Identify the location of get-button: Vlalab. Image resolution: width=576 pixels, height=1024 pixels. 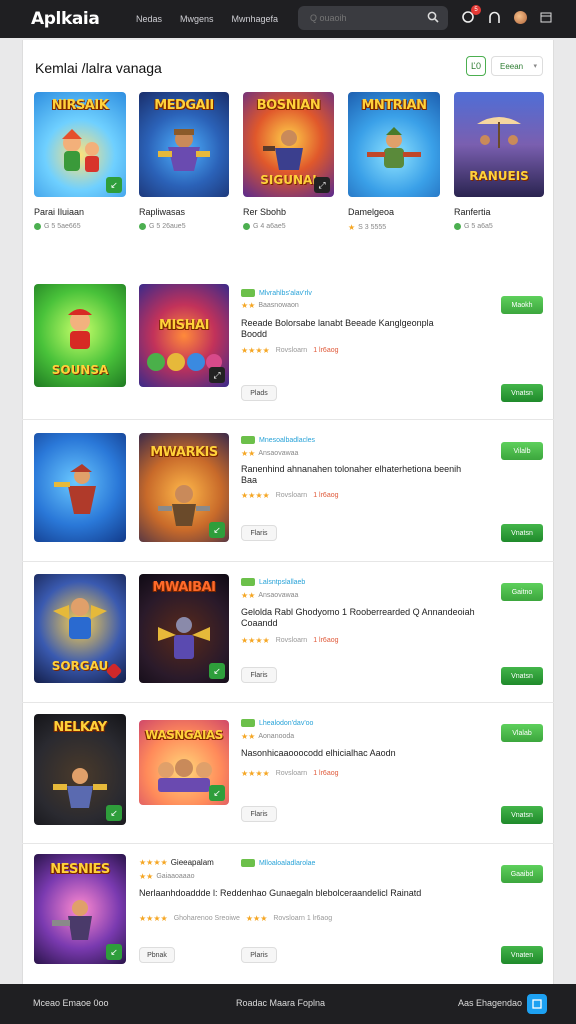
(522, 733).